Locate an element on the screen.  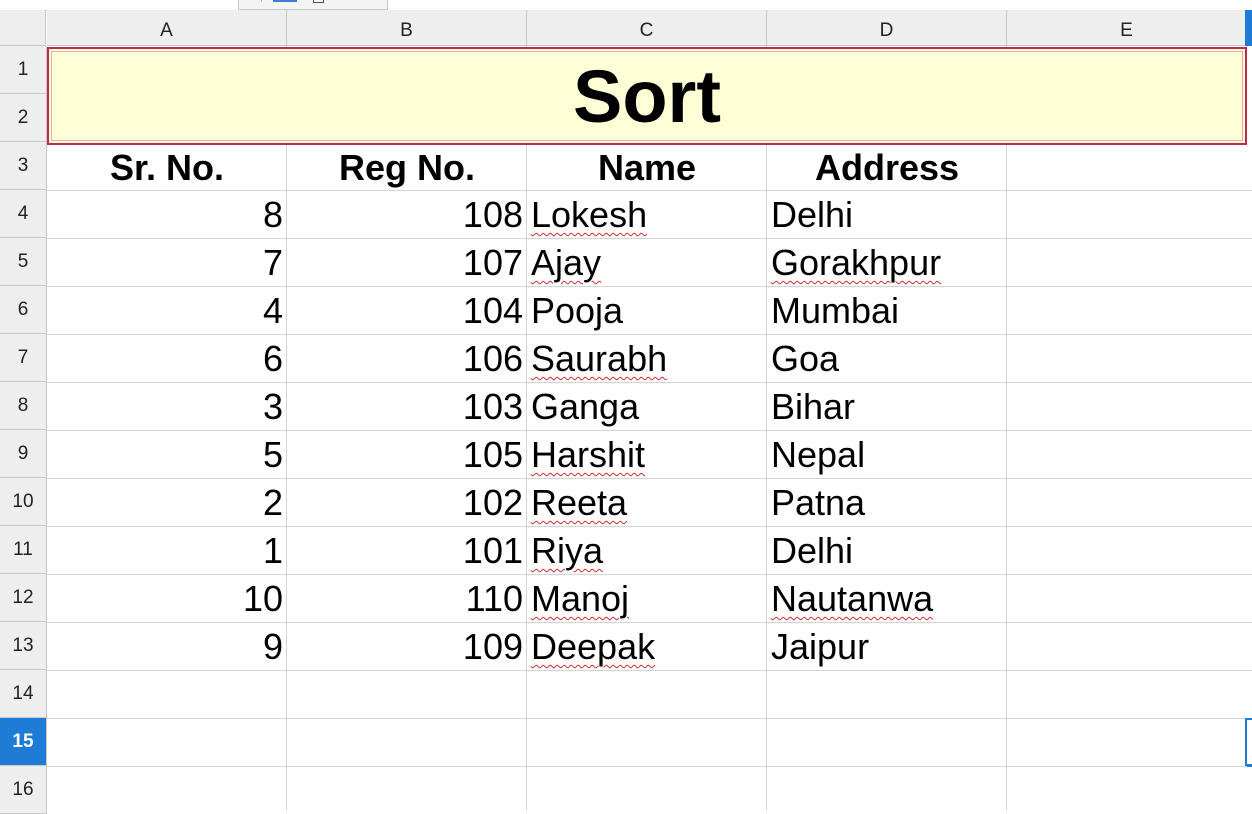
row-header-6: 6 is located at coordinates (23, 310).